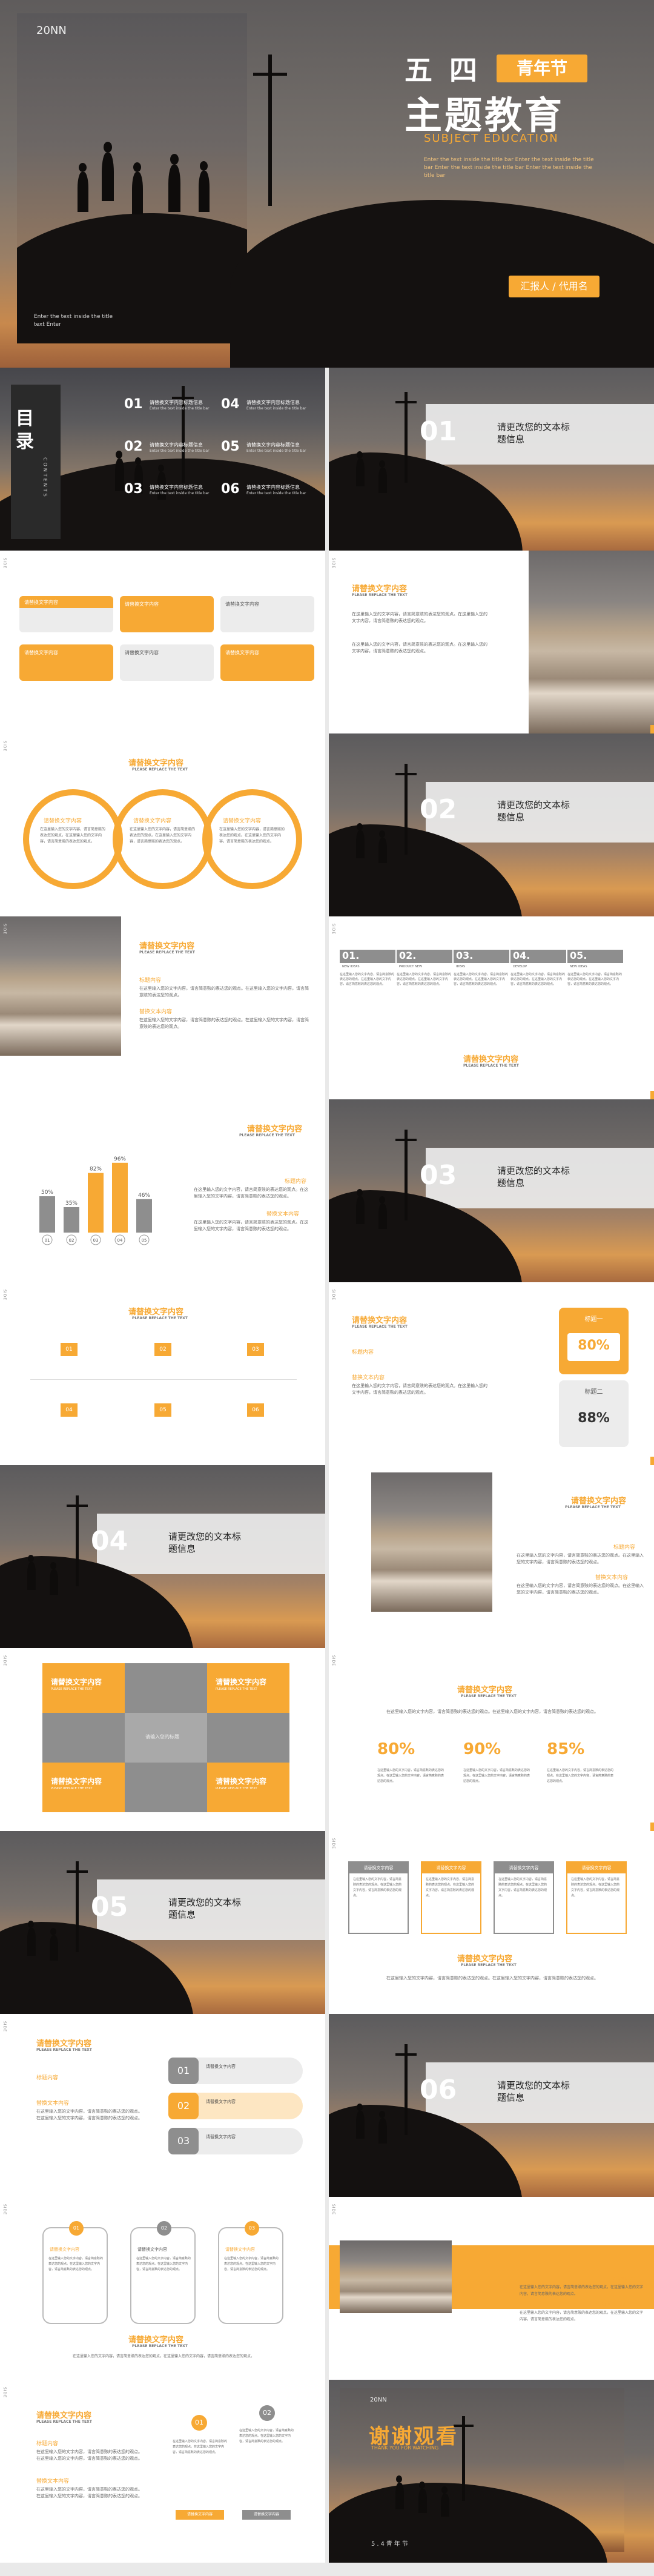 The image size is (654, 2576). What do you see at coordinates (520, 966) in the screenshot?
I see `col-label: DEVELOP` at bounding box center [520, 966].